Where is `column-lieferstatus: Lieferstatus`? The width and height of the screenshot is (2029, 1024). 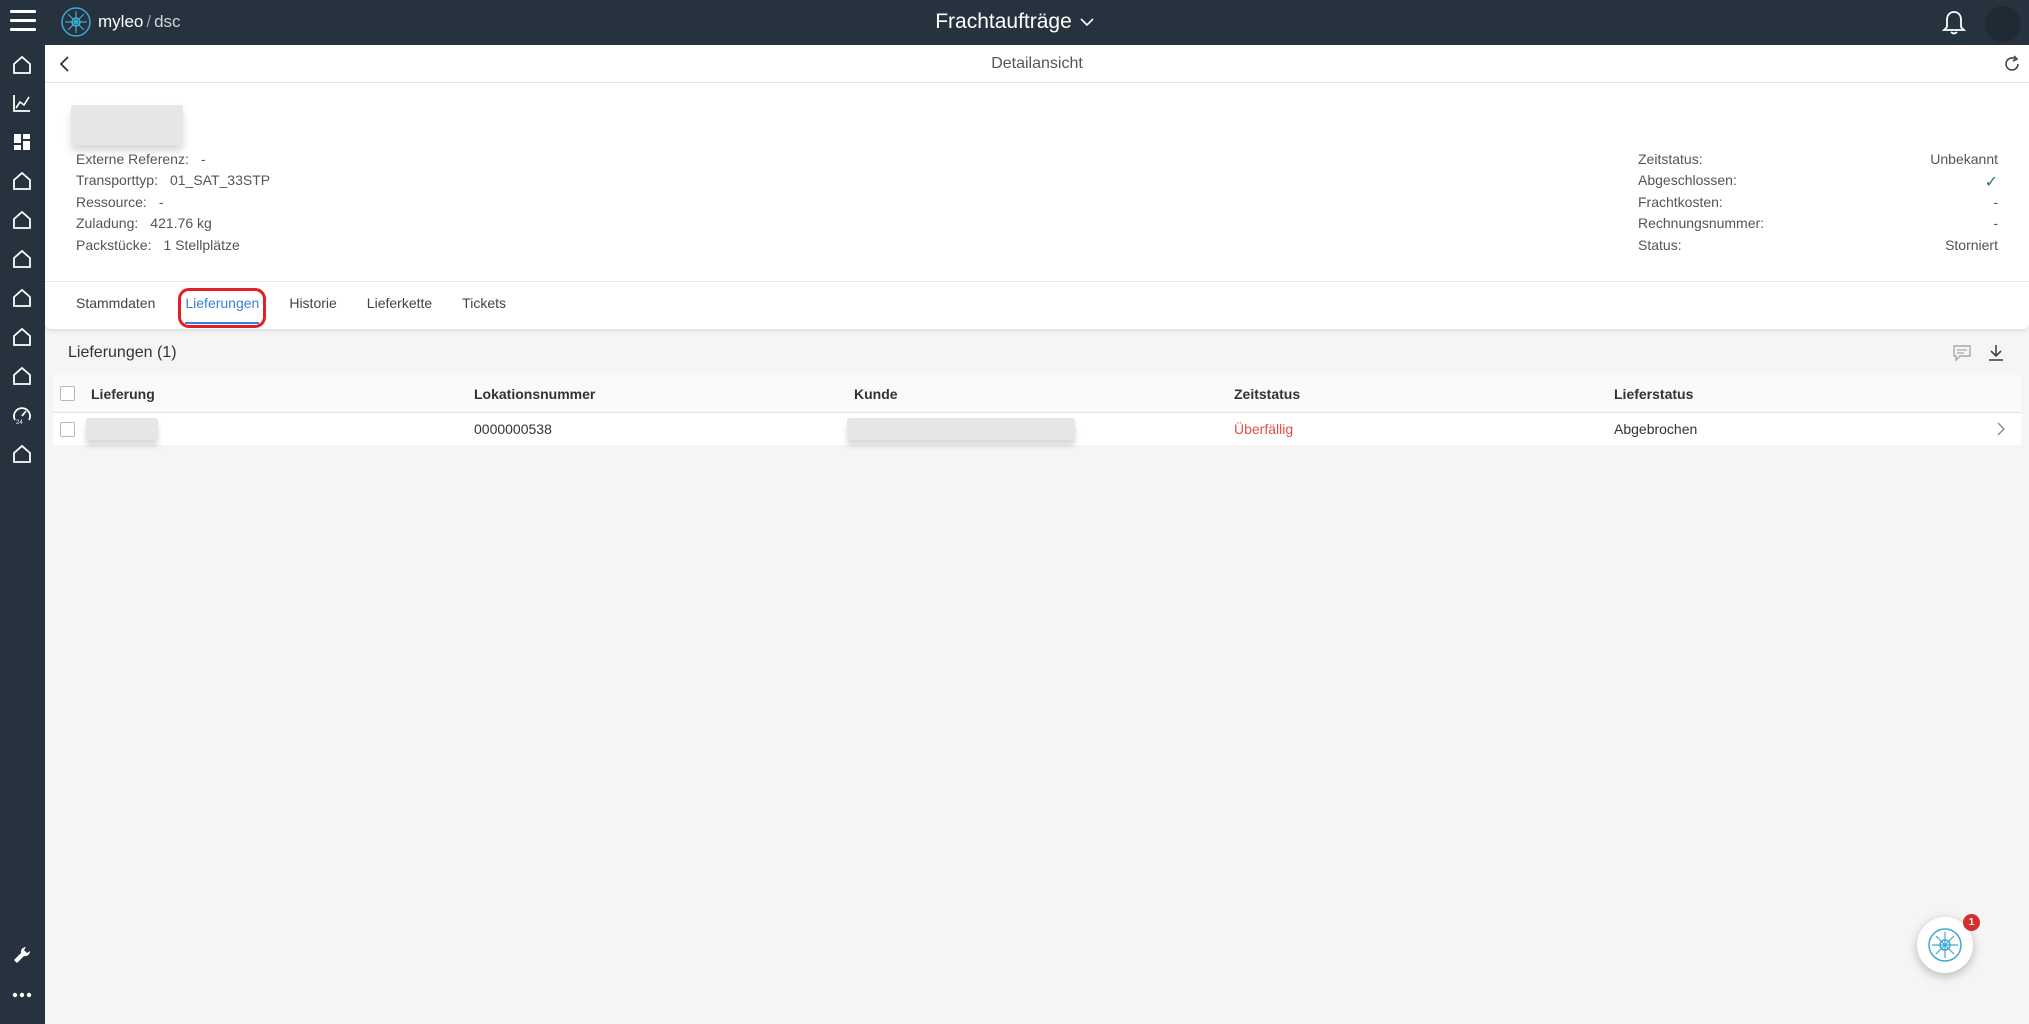 column-lieferstatus: Lieferstatus is located at coordinates (1804, 394).